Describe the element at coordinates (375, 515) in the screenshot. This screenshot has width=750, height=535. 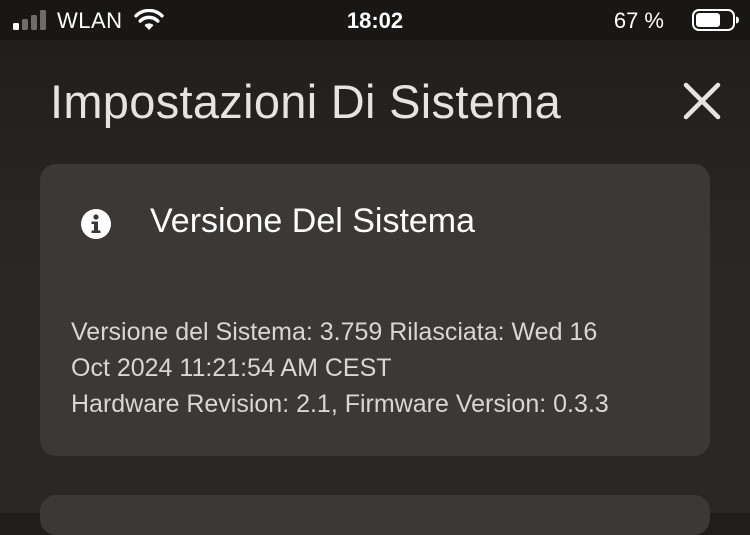
I see `next-card` at that location.